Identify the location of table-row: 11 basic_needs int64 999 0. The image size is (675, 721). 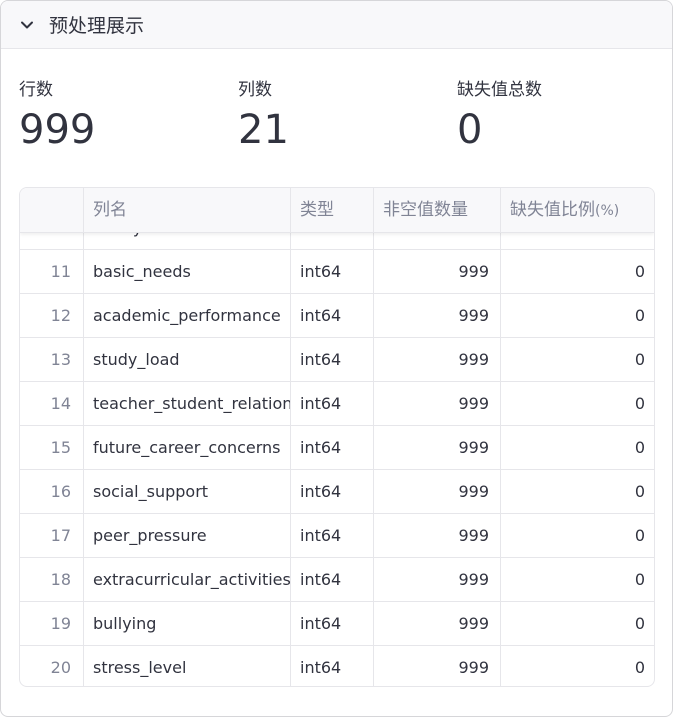
(337, 272).